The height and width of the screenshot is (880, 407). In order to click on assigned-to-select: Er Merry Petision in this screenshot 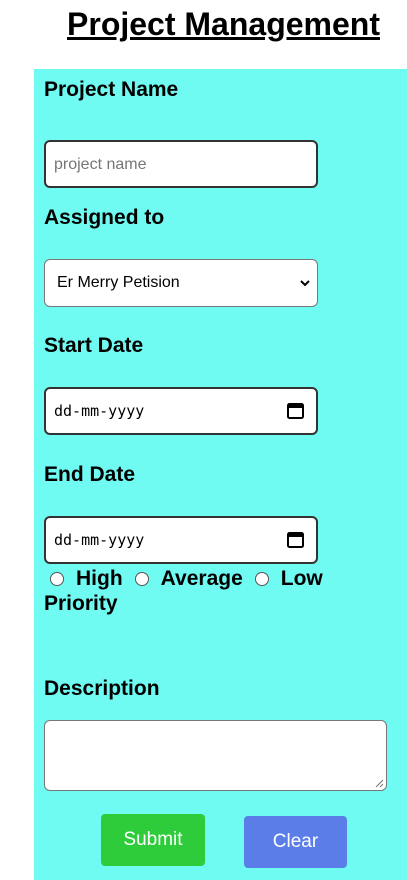, I will do `click(181, 283)`.